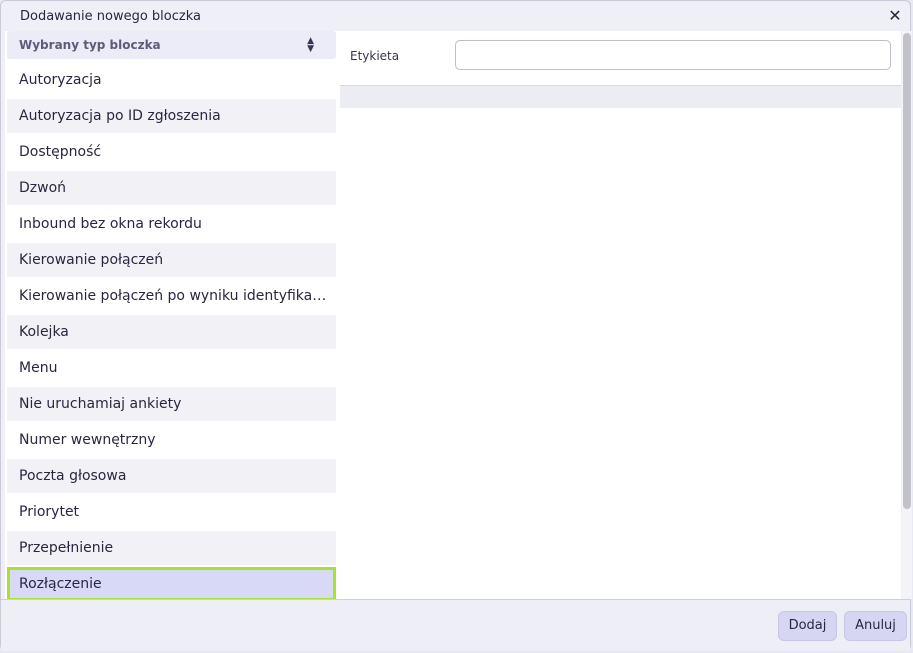 This screenshot has width=913, height=653. I want to click on block-type-option: Kierowanie połączeń, so click(171, 260).